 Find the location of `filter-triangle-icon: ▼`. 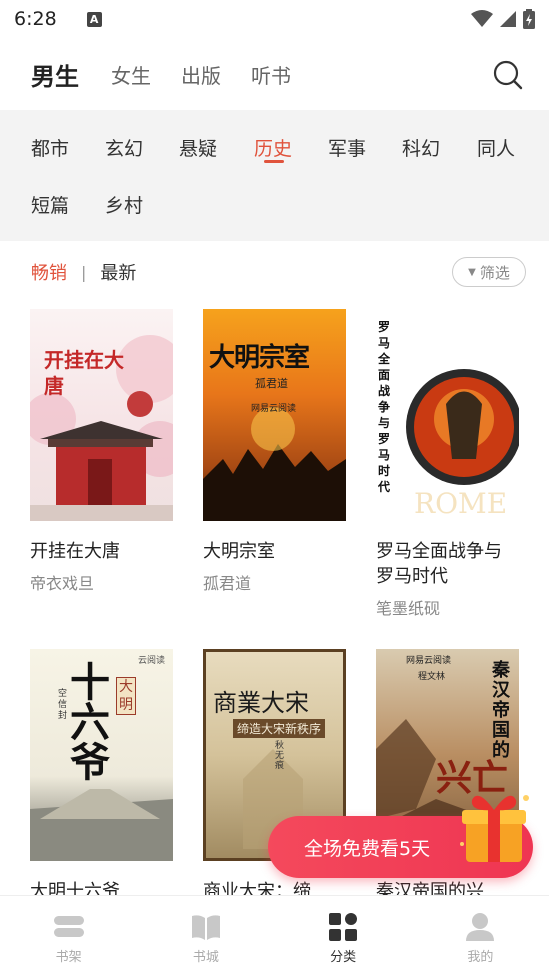

filter-triangle-icon: ▼ is located at coordinates (472, 272).